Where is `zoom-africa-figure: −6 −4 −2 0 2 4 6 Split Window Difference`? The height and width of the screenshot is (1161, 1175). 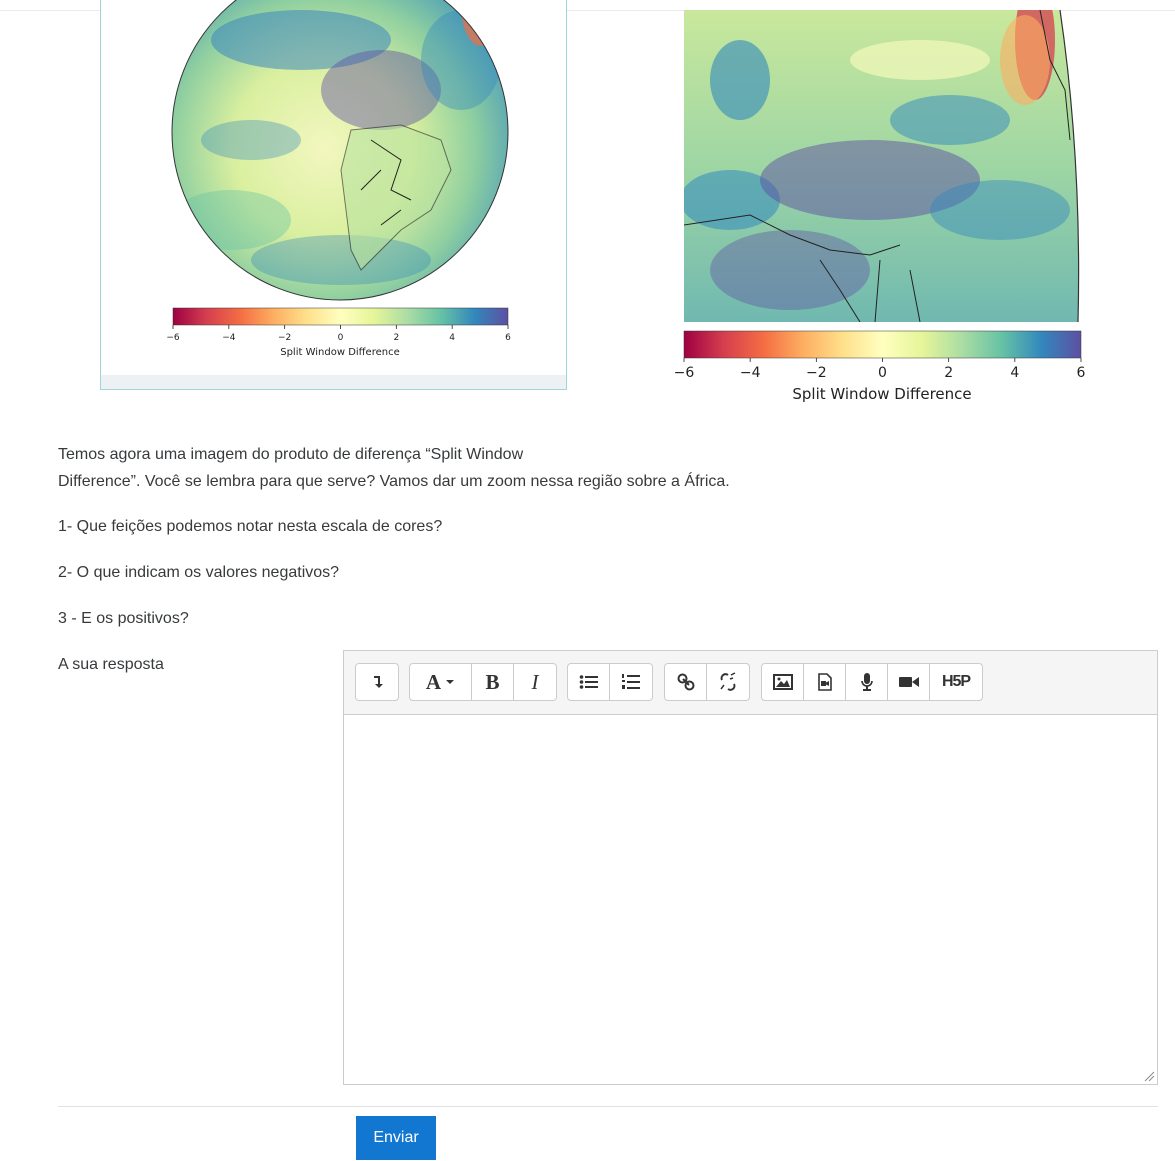
zoom-africa-figure: −6 −4 −2 0 2 4 6 Split Window Difference is located at coordinates (885, 205).